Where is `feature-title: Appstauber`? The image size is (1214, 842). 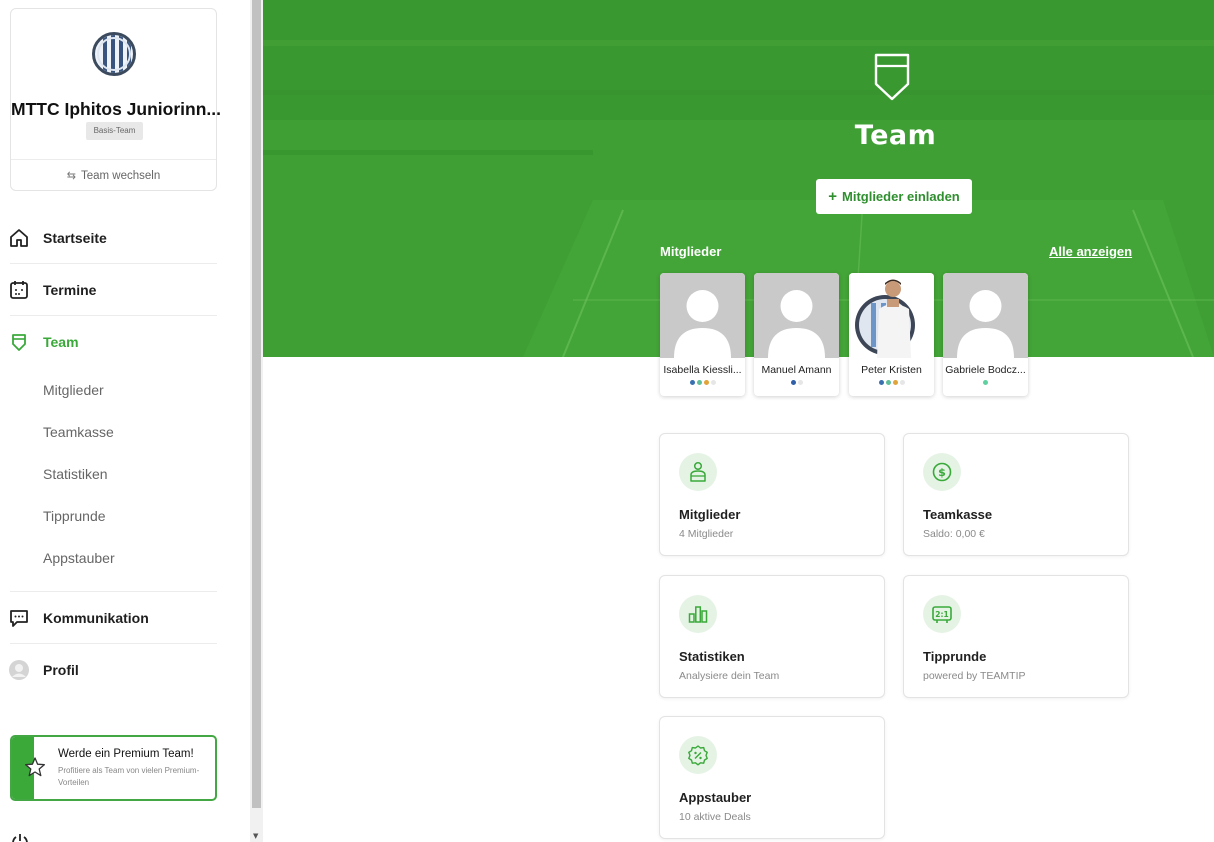 feature-title: Appstauber is located at coordinates (715, 797).